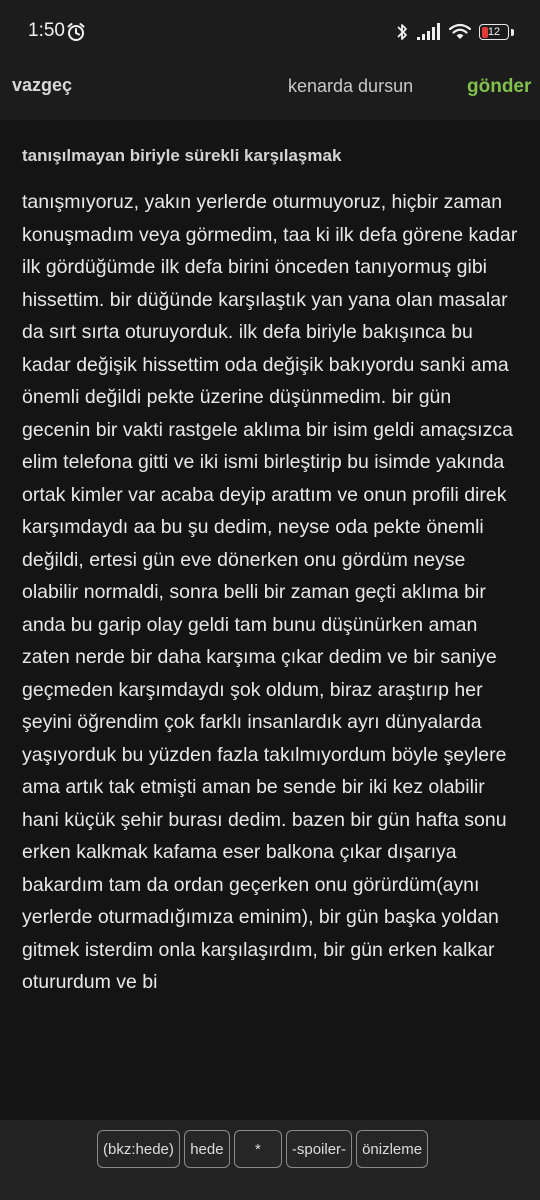  I want to click on status-icons: 12, so click(454, 32).